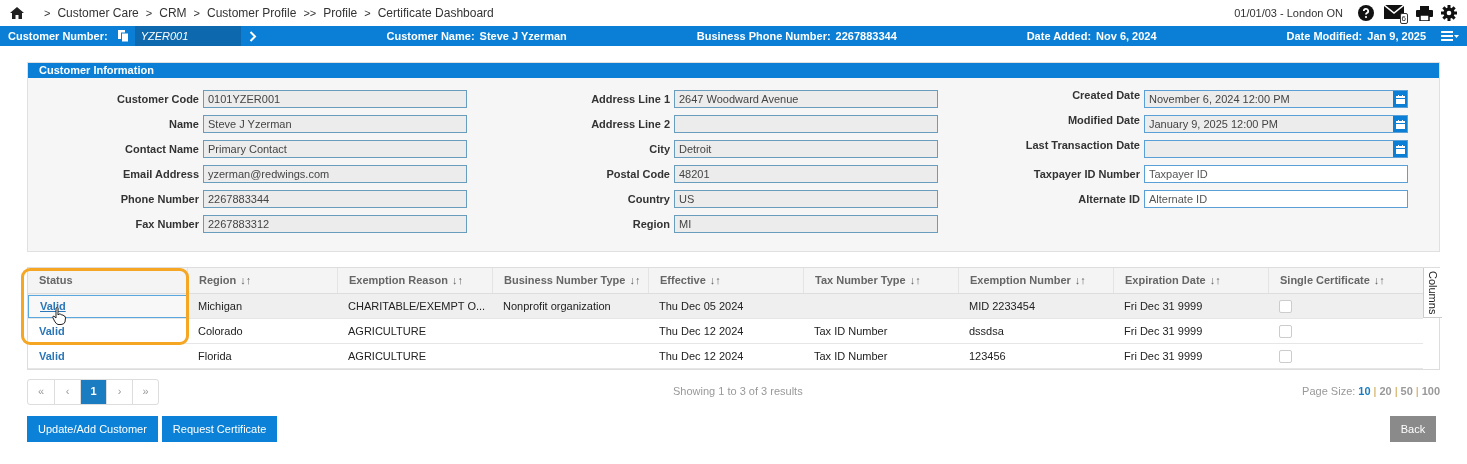 The width and height of the screenshot is (1467, 464). I want to click on header-value: 2267883344, so click(866, 36).